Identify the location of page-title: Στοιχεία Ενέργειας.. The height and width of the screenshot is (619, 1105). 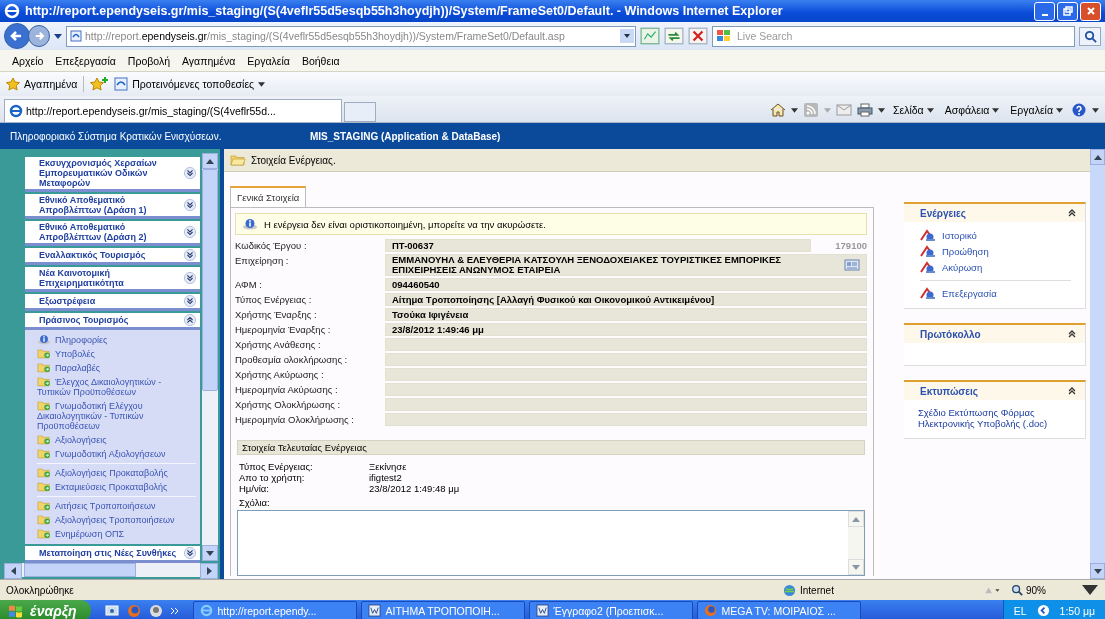
(293, 160).